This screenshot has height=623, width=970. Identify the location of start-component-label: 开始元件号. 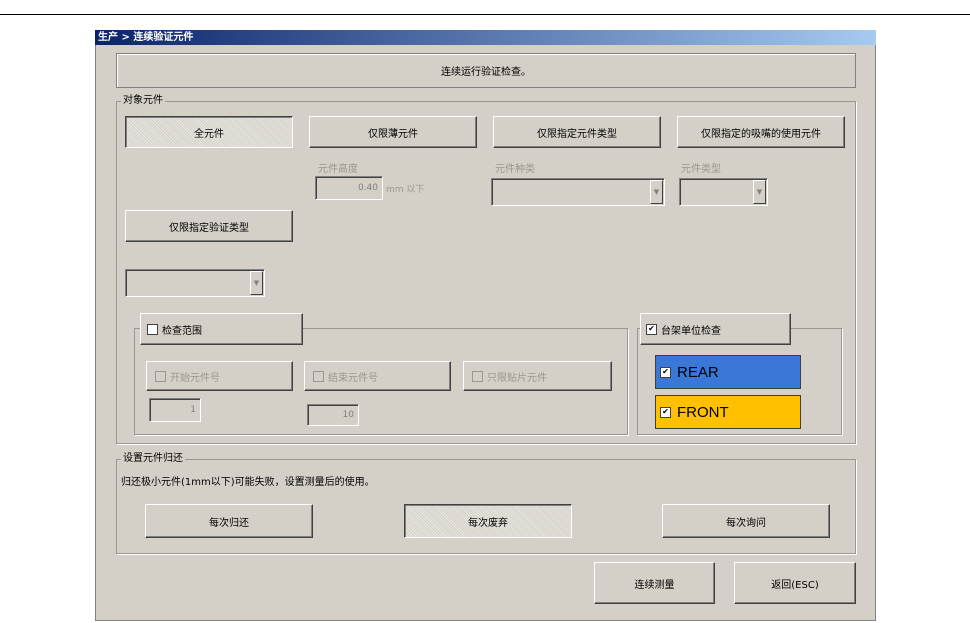
(195, 378).